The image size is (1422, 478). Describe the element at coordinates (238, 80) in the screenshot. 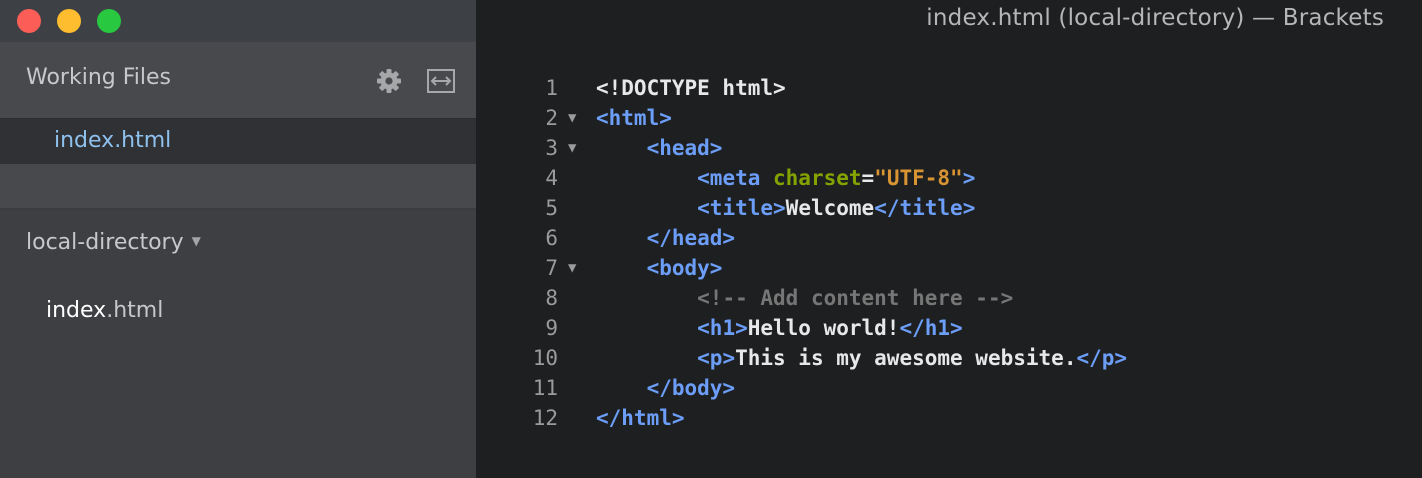

I see `working-files-header: Working Files` at that location.